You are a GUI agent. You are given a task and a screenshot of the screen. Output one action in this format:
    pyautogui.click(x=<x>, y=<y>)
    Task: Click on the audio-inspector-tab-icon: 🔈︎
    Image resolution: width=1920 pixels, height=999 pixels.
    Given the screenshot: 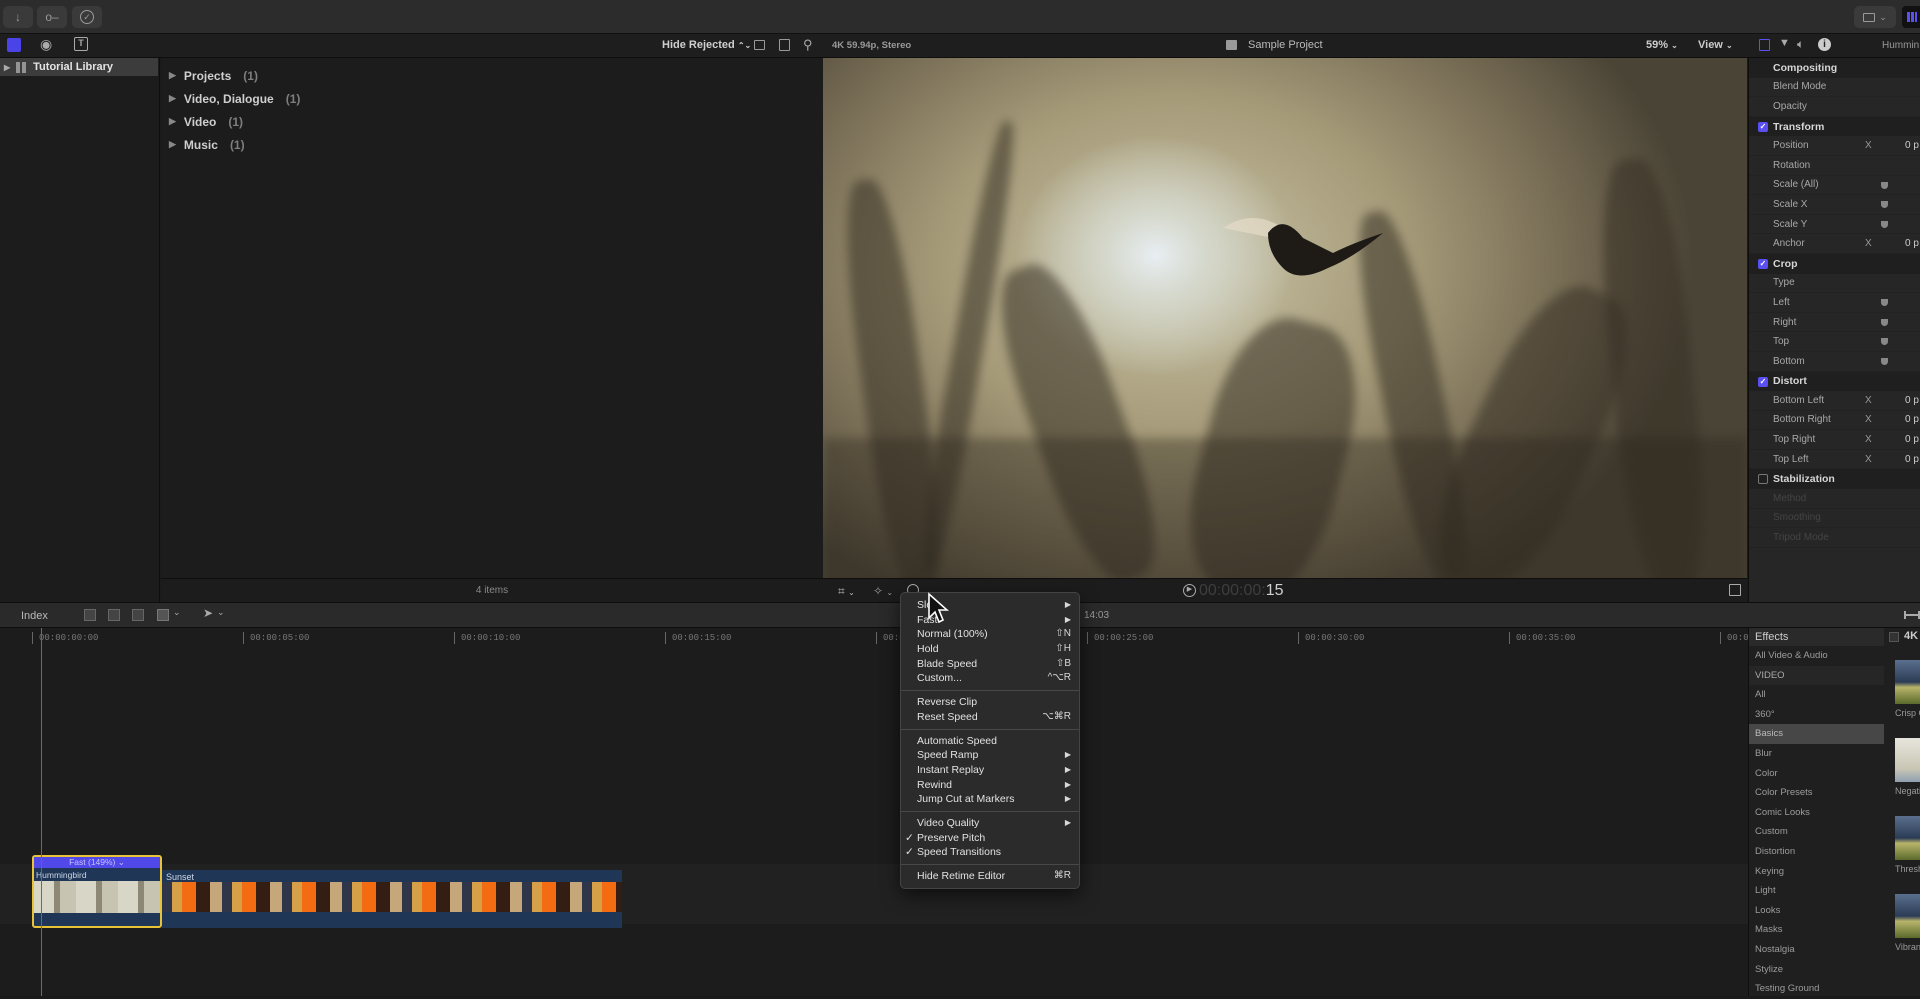 What is the action you would take?
    pyautogui.click(x=1800, y=44)
    